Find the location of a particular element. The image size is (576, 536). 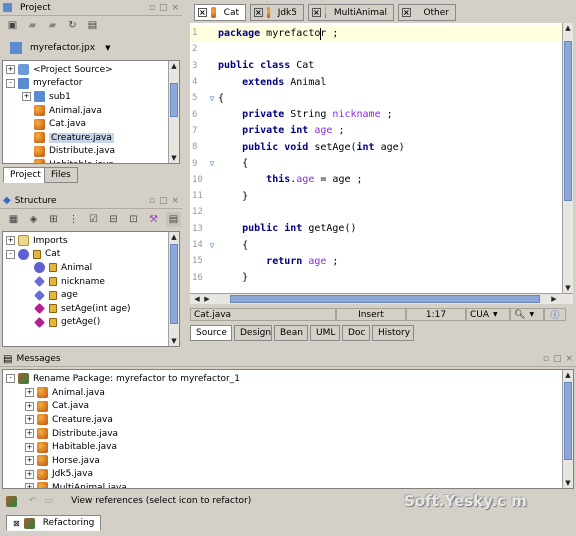

structure-item: setAge(int age) is located at coordinates (86, 309).